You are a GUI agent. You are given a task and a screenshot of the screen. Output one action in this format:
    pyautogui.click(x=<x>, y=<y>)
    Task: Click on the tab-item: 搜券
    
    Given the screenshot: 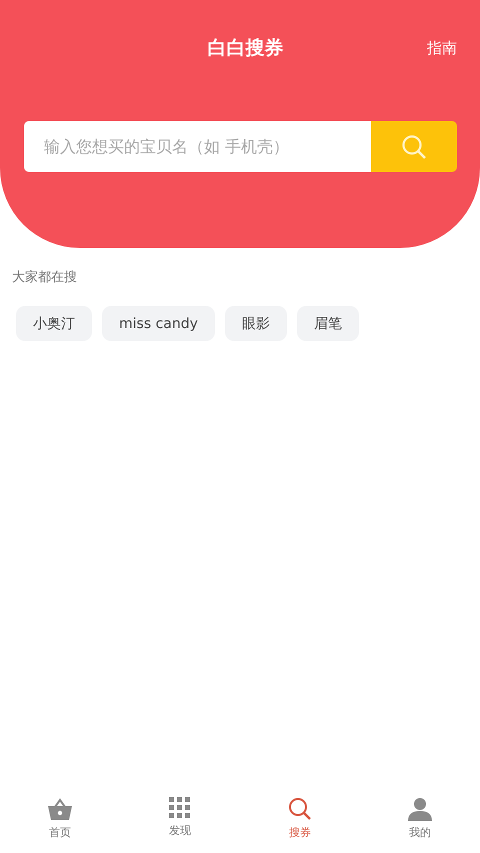 What is the action you would take?
    pyautogui.click(x=300, y=822)
    